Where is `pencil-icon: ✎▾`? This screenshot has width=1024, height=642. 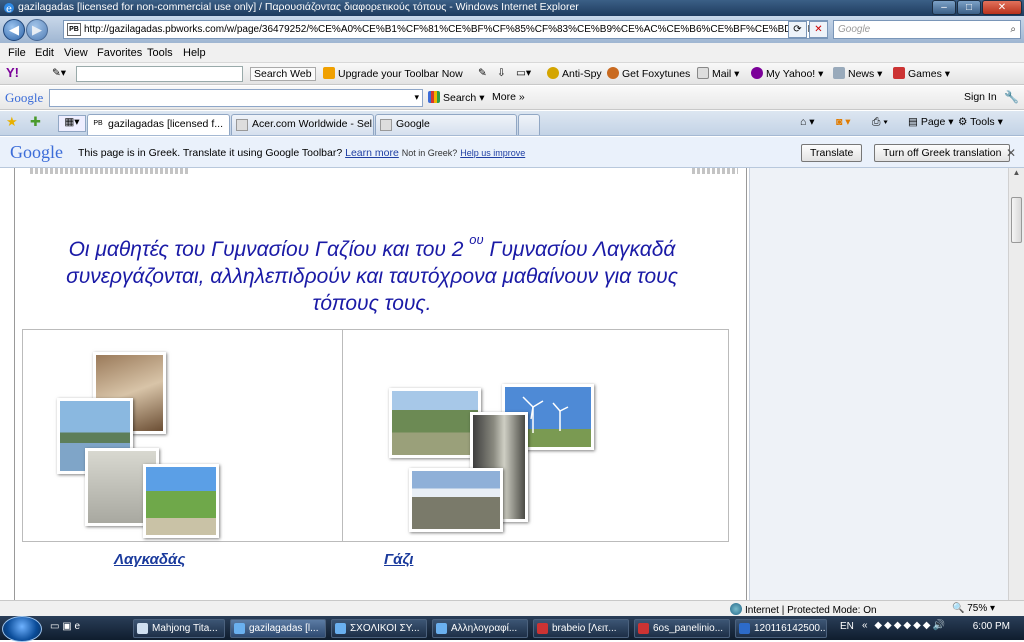 pencil-icon: ✎▾ is located at coordinates (59, 73).